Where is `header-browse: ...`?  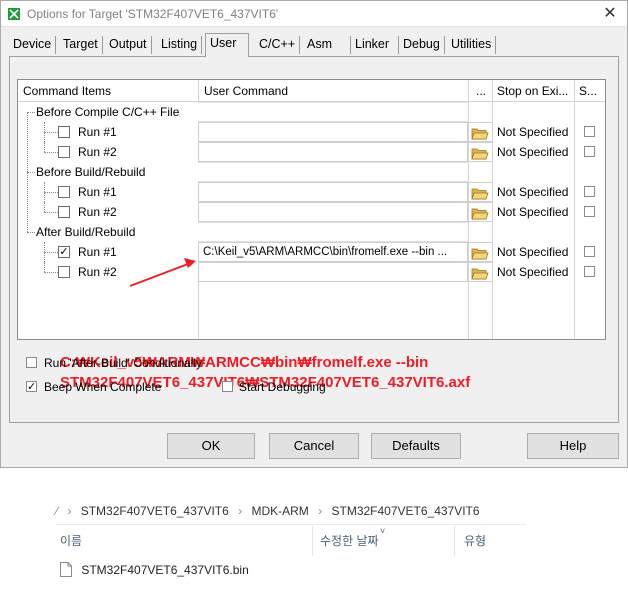
header-browse: ... is located at coordinates (481, 91).